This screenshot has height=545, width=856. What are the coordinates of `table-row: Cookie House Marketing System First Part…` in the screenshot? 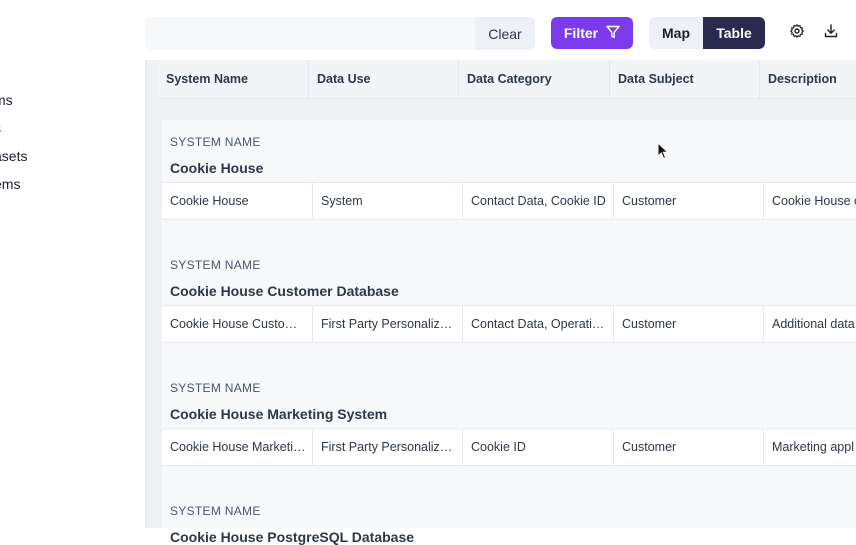 It's located at (509, 447).